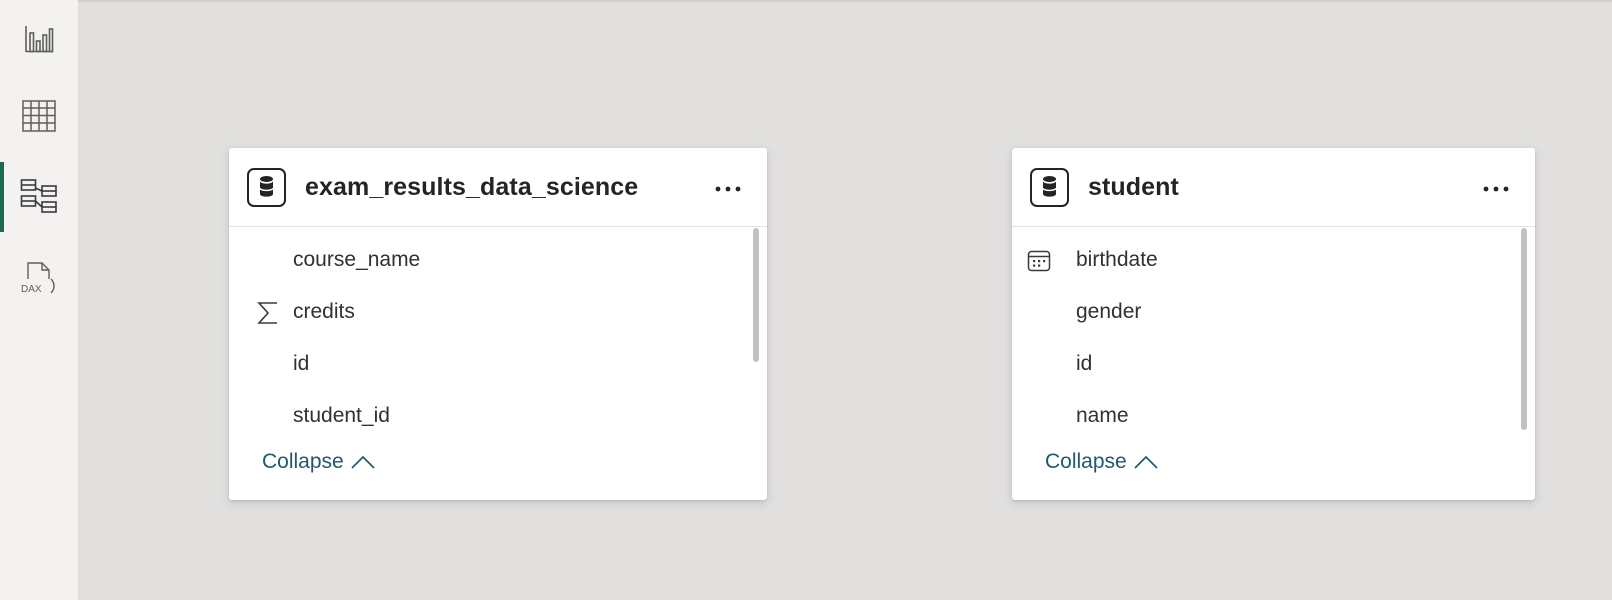  What do you see at coordinates (486, 311) in the screenshot?
I see `field-credits: credits` at bounding box center [486, 311].